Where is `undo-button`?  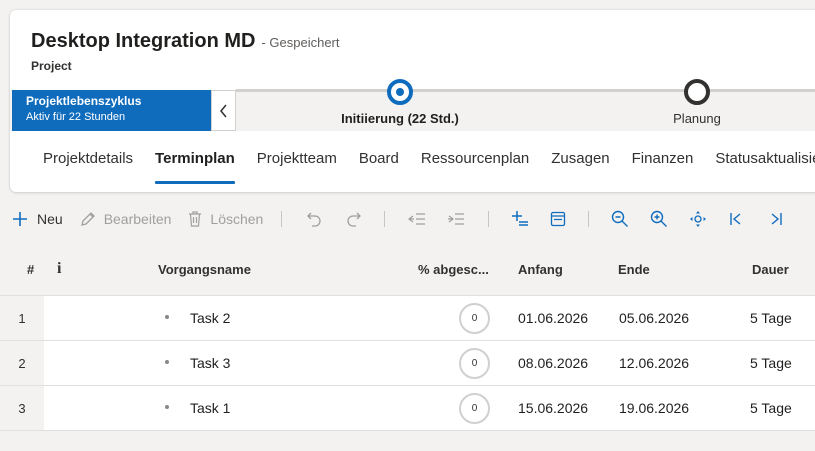 undo-button is located at coordinates (314, 219).